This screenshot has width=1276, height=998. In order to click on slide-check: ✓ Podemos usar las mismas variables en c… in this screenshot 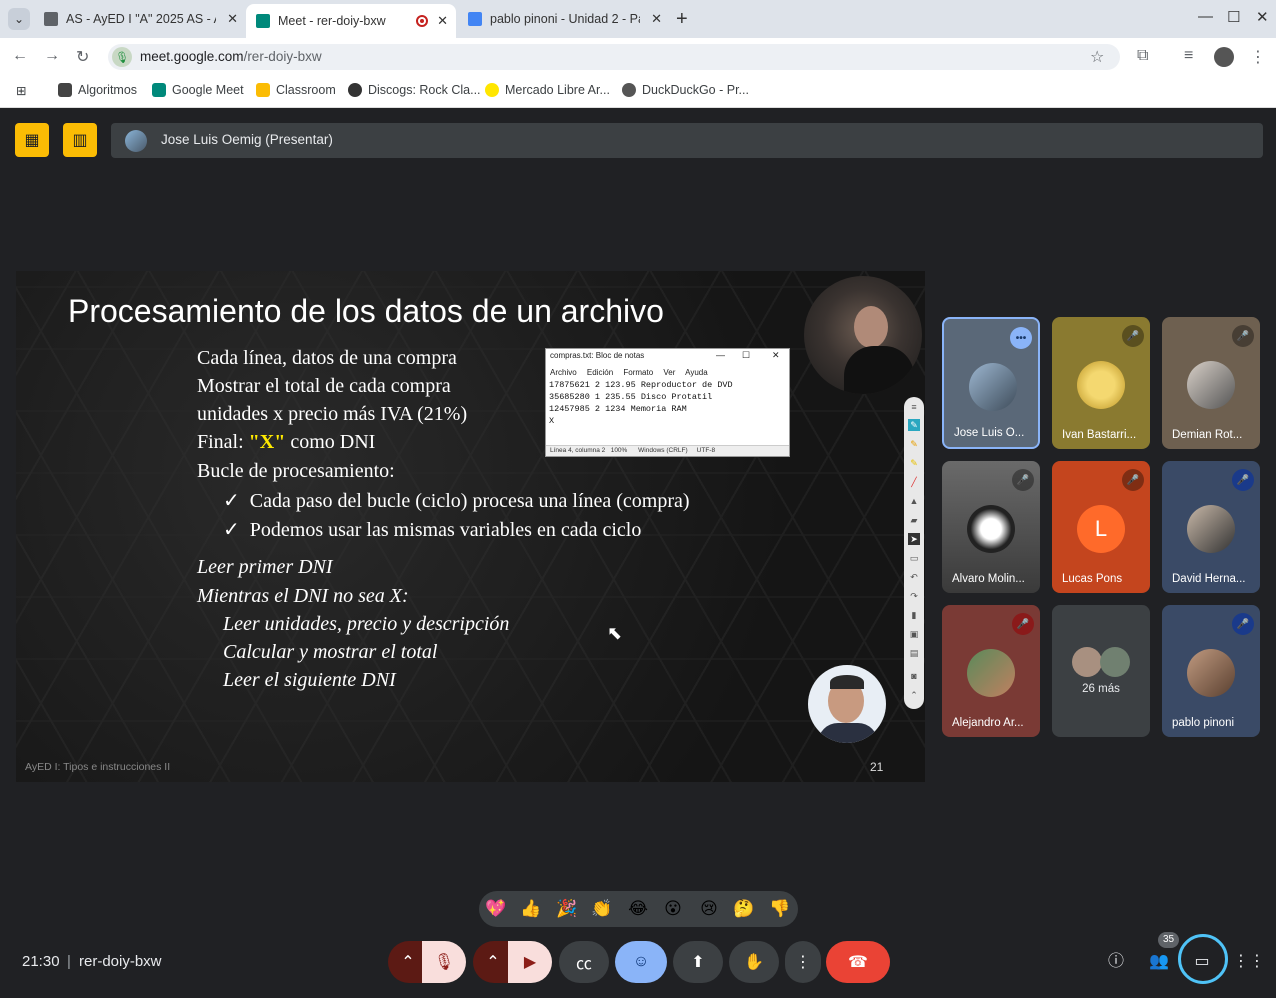, I will do `click(432, 530)`.